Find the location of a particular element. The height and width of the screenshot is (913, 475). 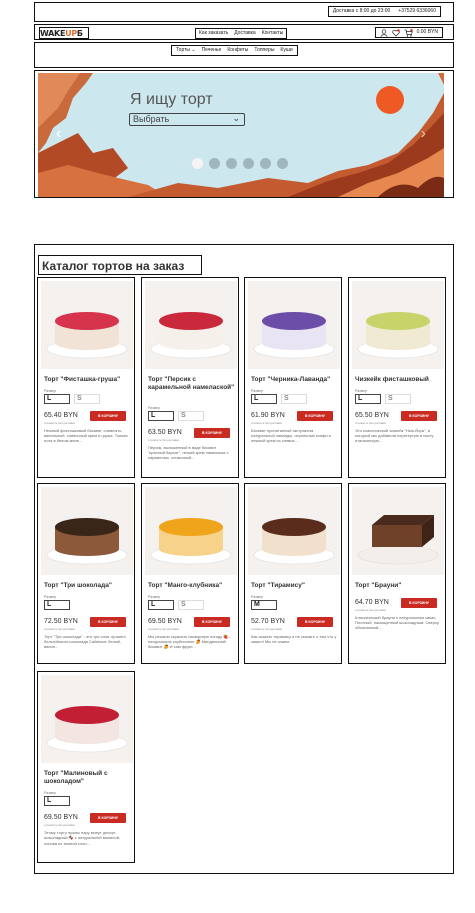

category-cakes: Торты ⌄ is located at coordinates (186, 50).